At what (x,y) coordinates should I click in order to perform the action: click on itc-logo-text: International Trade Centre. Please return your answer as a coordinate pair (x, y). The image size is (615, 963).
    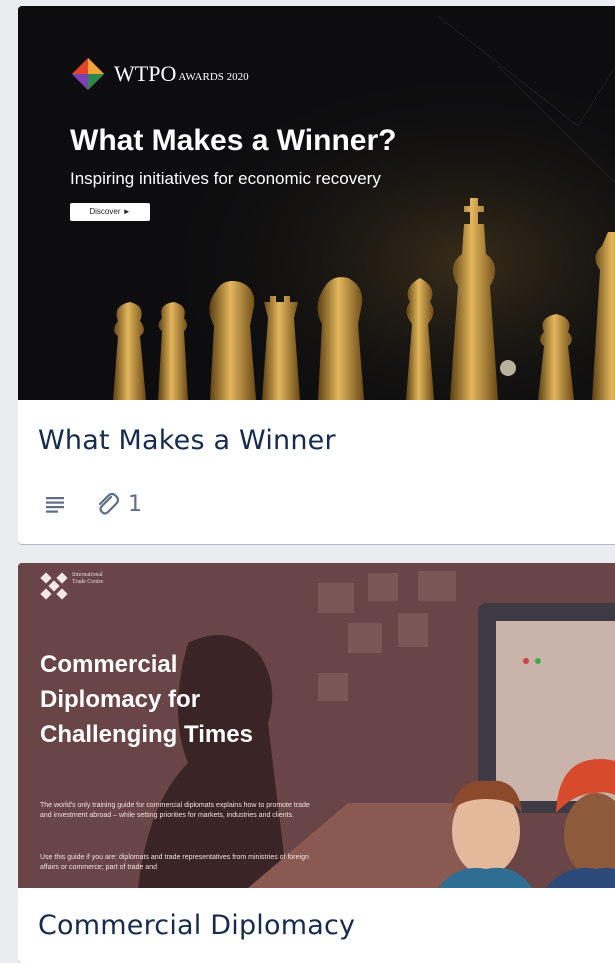
    Looking at the image, I should click on (88, 578).